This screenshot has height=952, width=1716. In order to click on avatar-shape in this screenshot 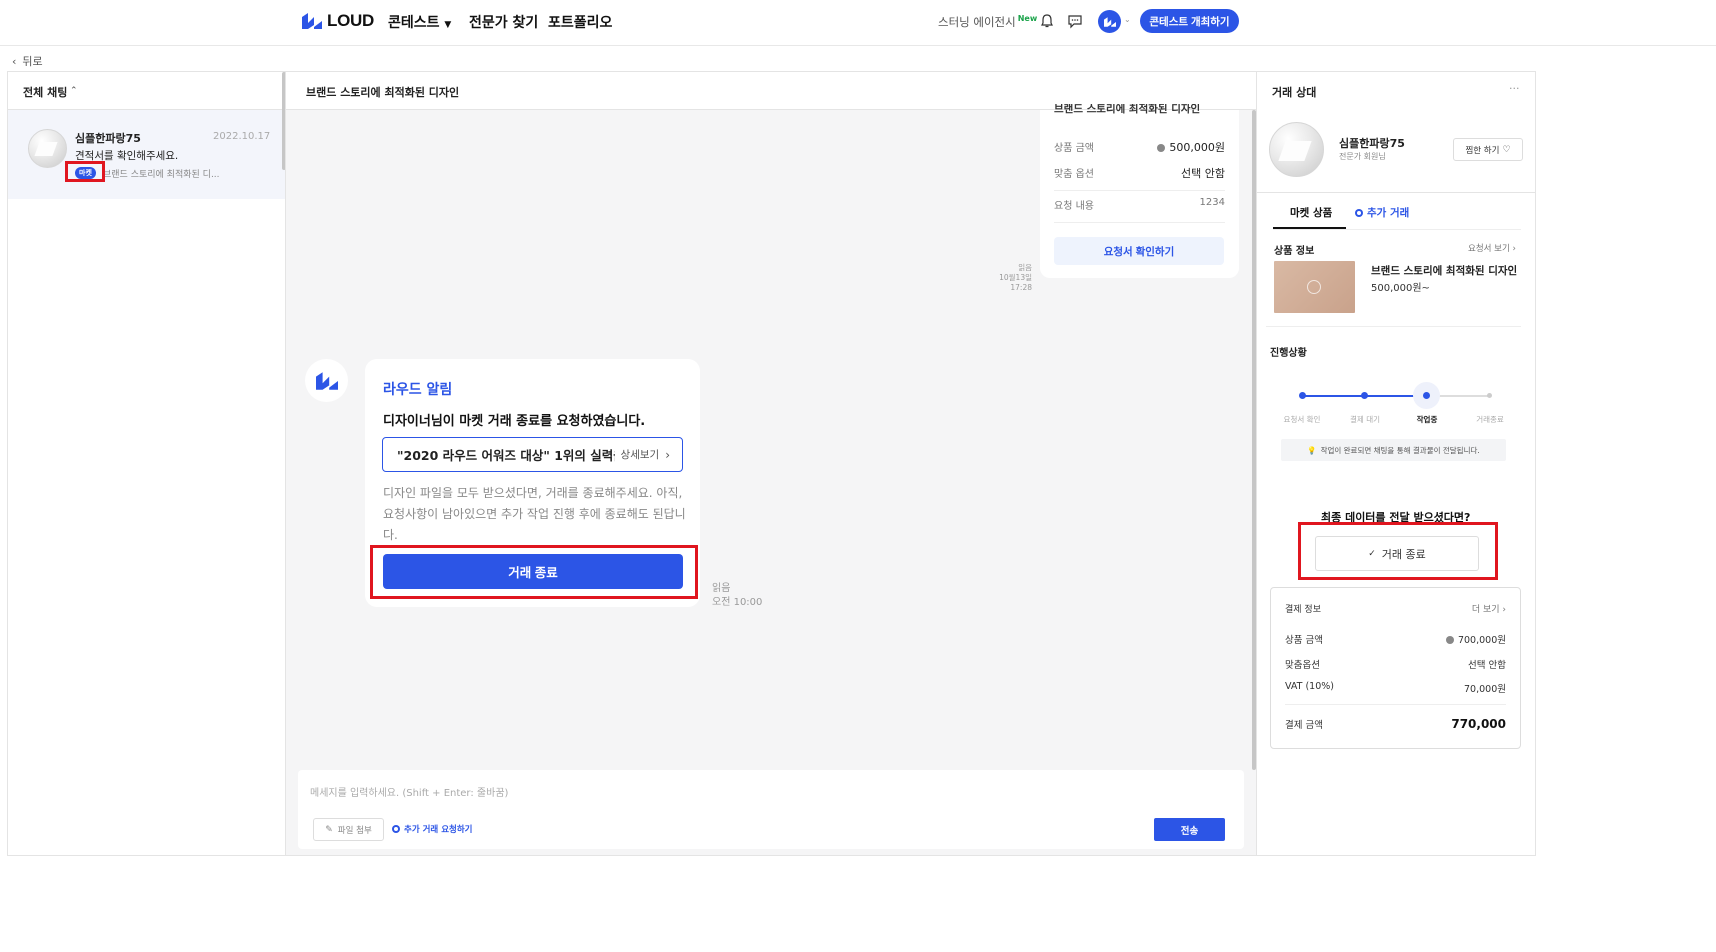, I will do `click(1295, 151)`.